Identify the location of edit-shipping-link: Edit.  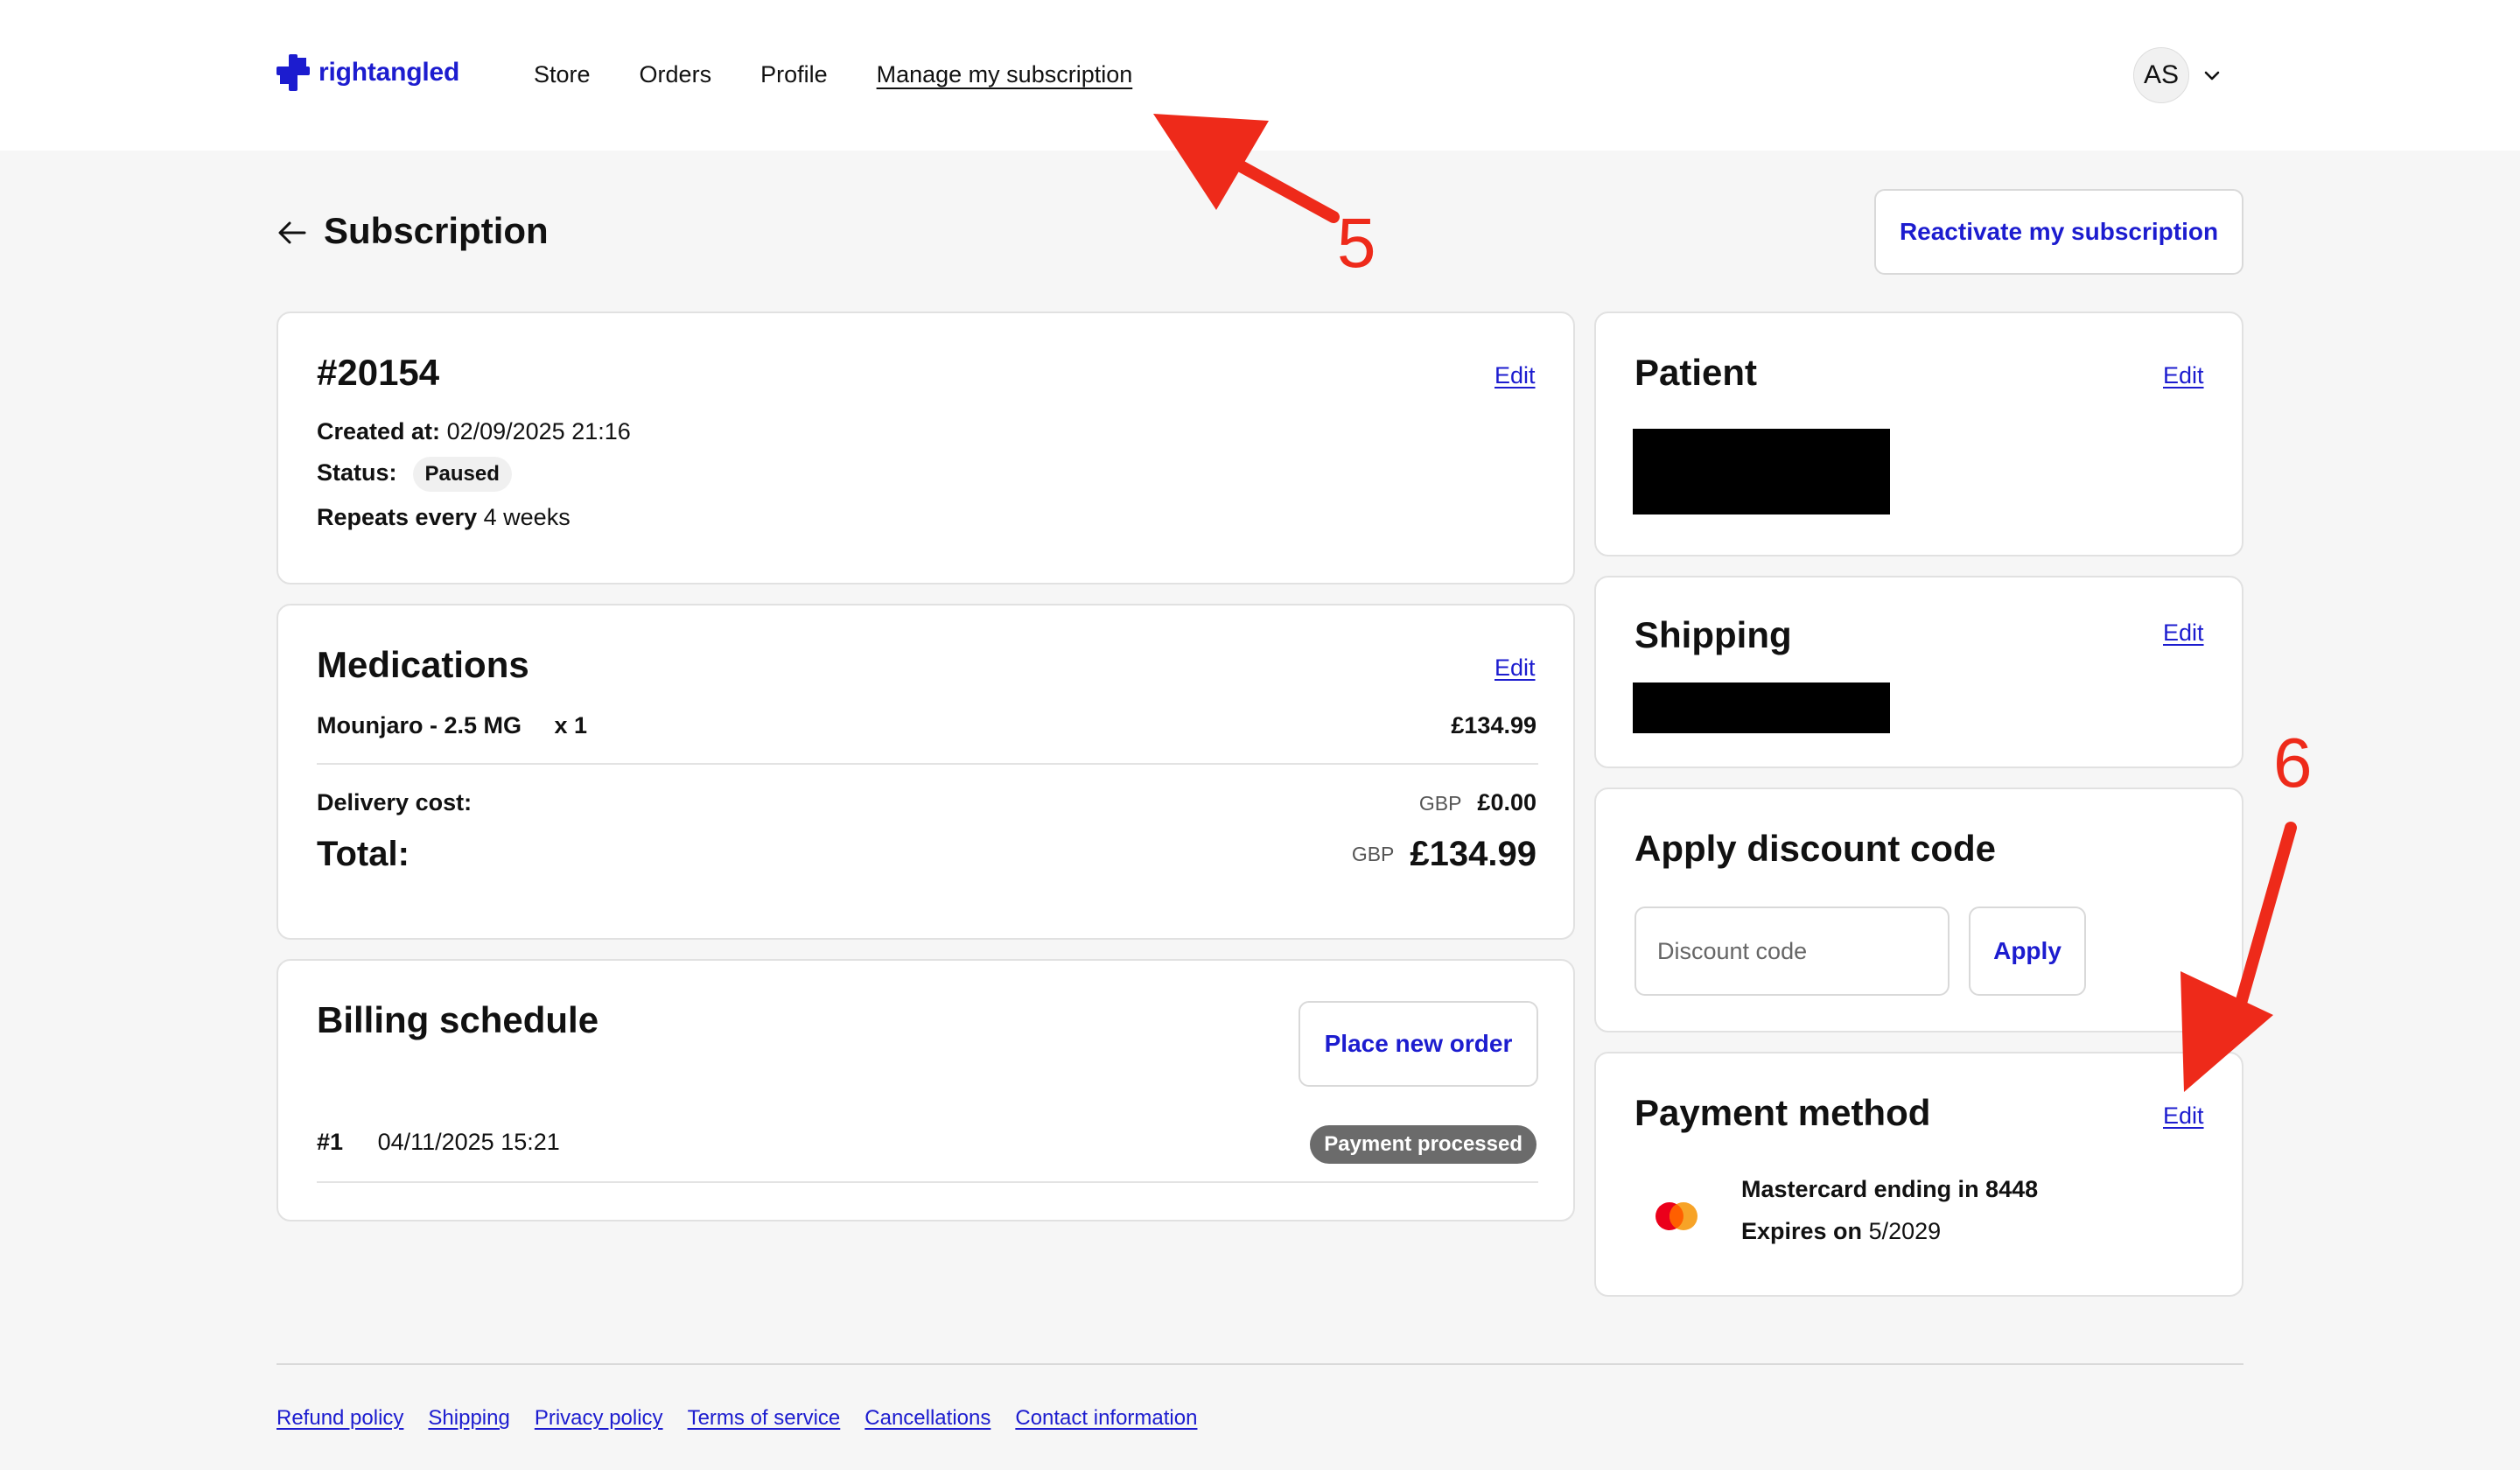
(2183, 633).